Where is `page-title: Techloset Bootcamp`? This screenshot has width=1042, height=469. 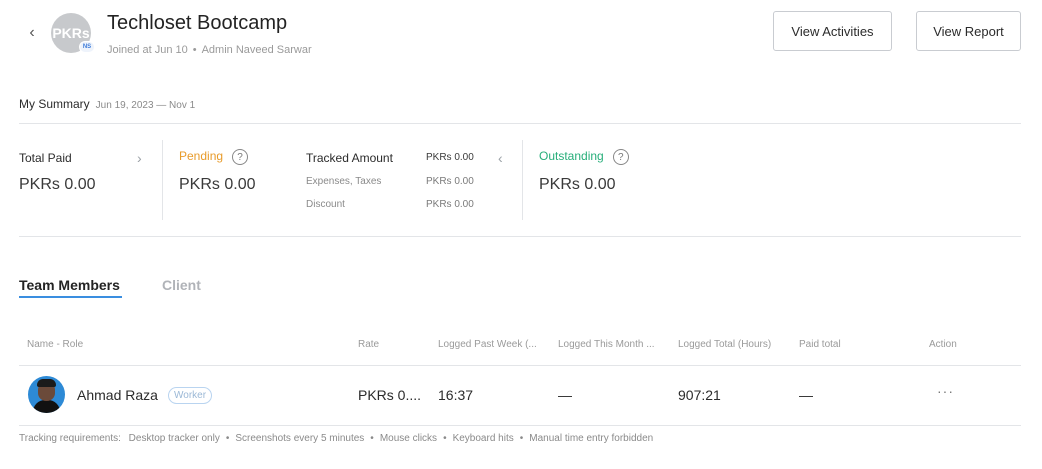
page-title: Techloset Bootcamp is located at coordinates (197, 23).